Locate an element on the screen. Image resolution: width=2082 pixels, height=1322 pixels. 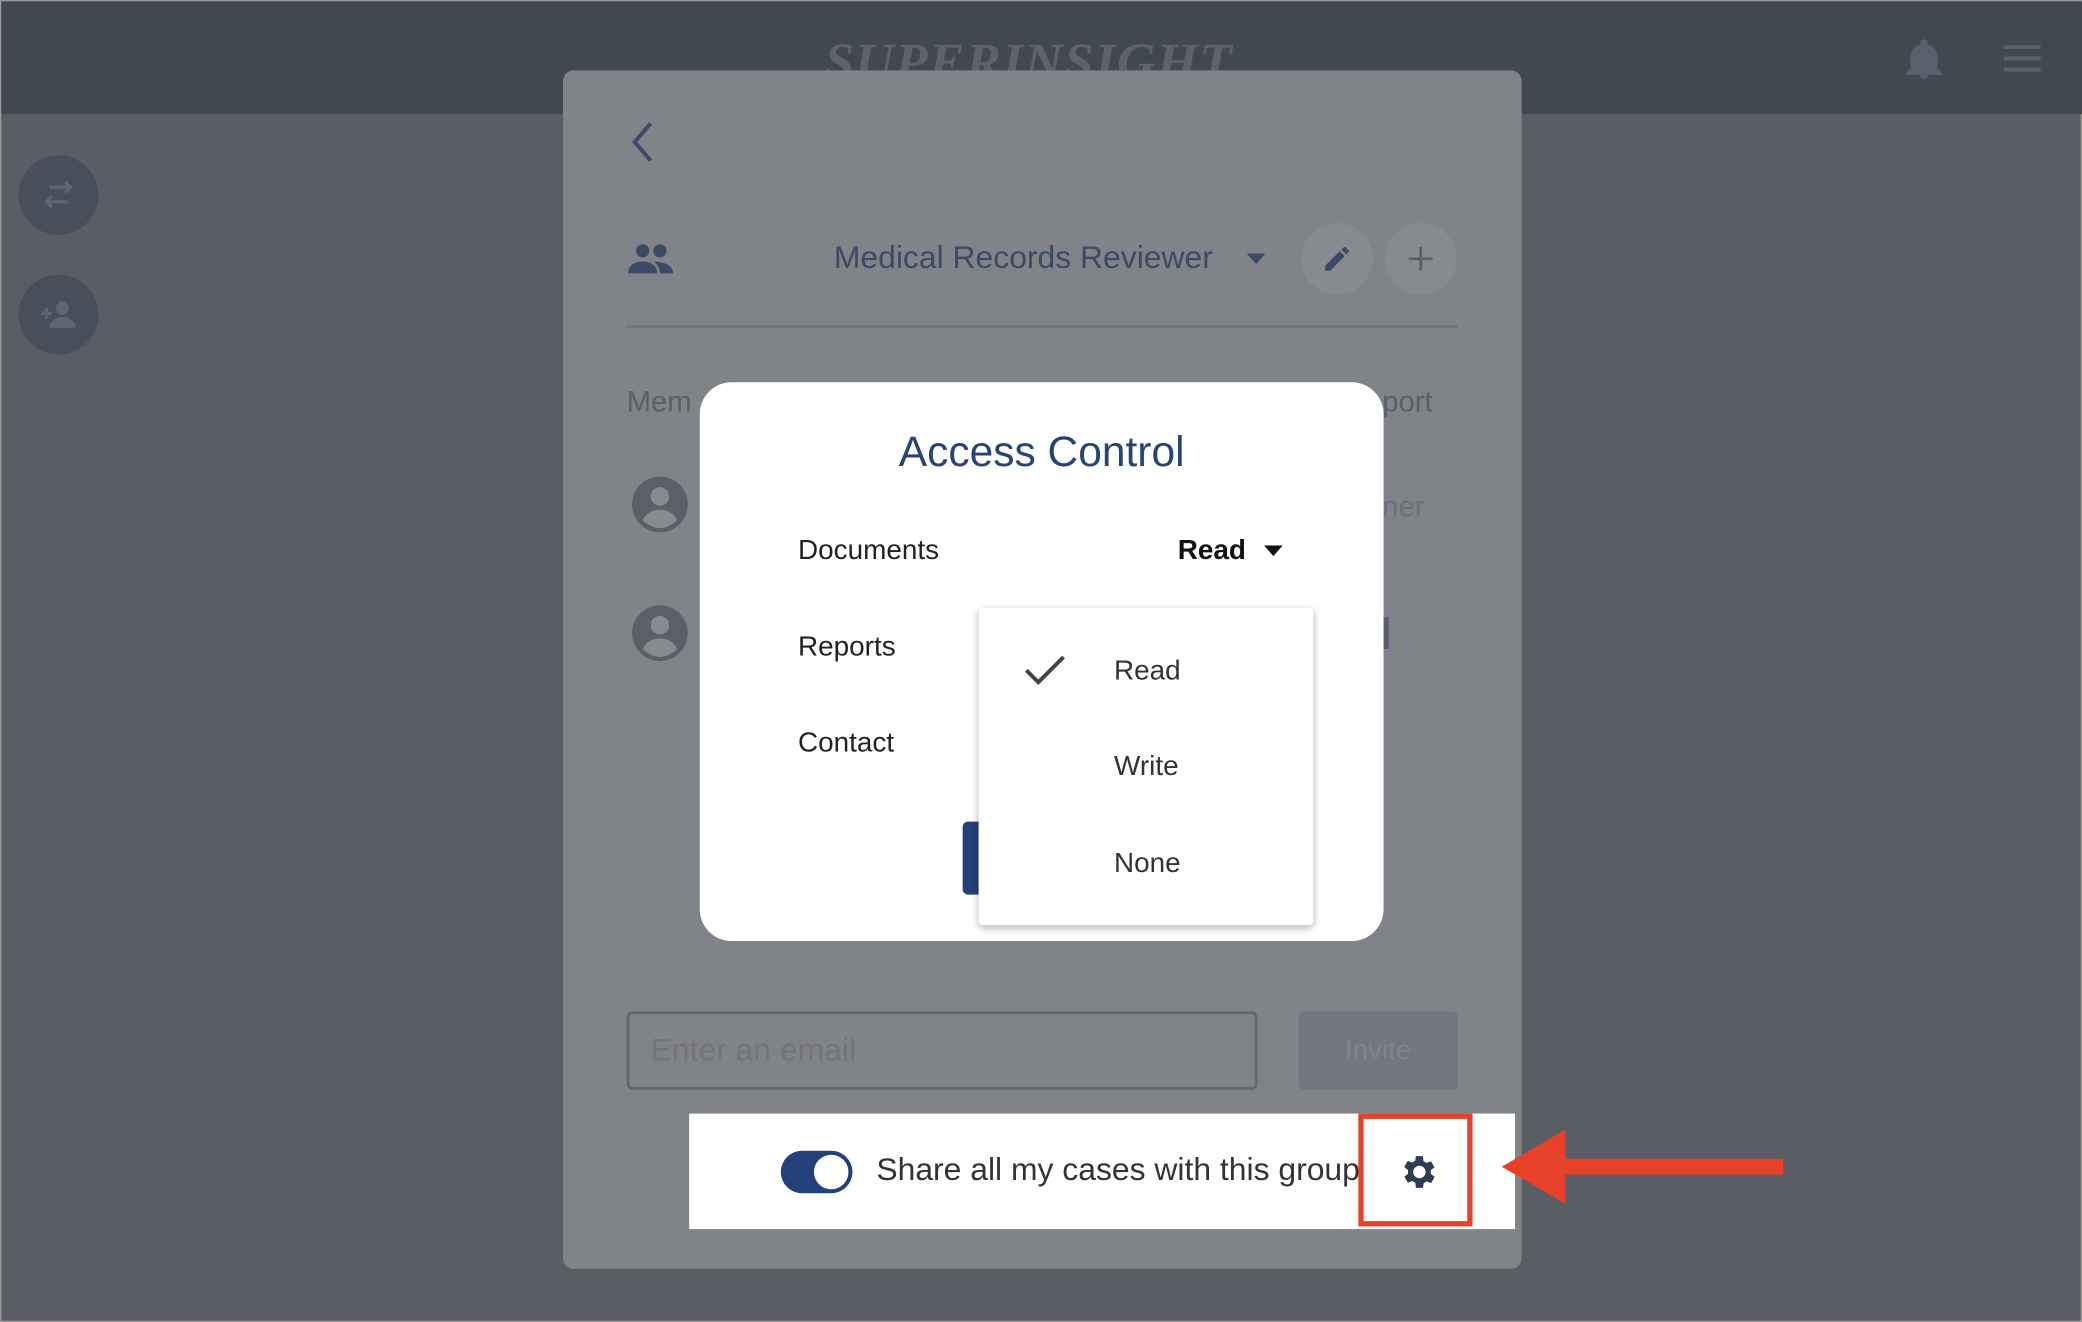
group-icon is located at coordinates (651, 259).